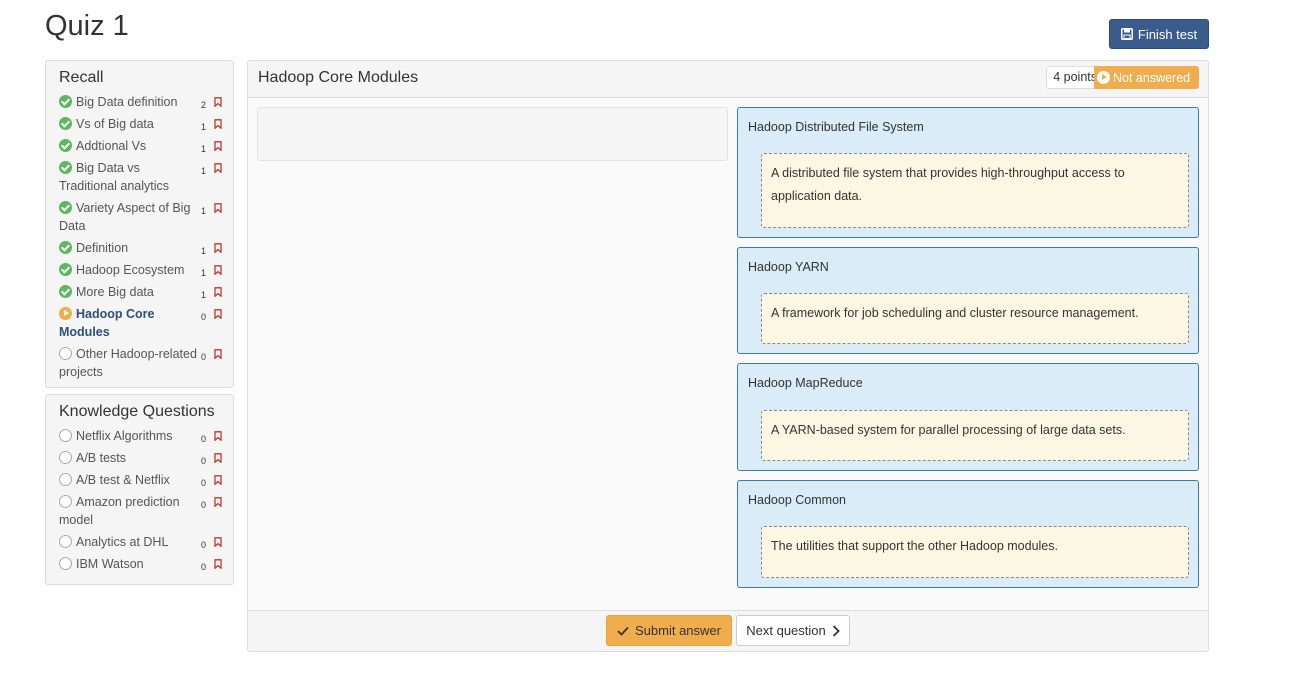  What do you see at coordinates (797, 500) in the screenshot?
I see `target-label: Hadoop Common` at bounding box center [797, 500].